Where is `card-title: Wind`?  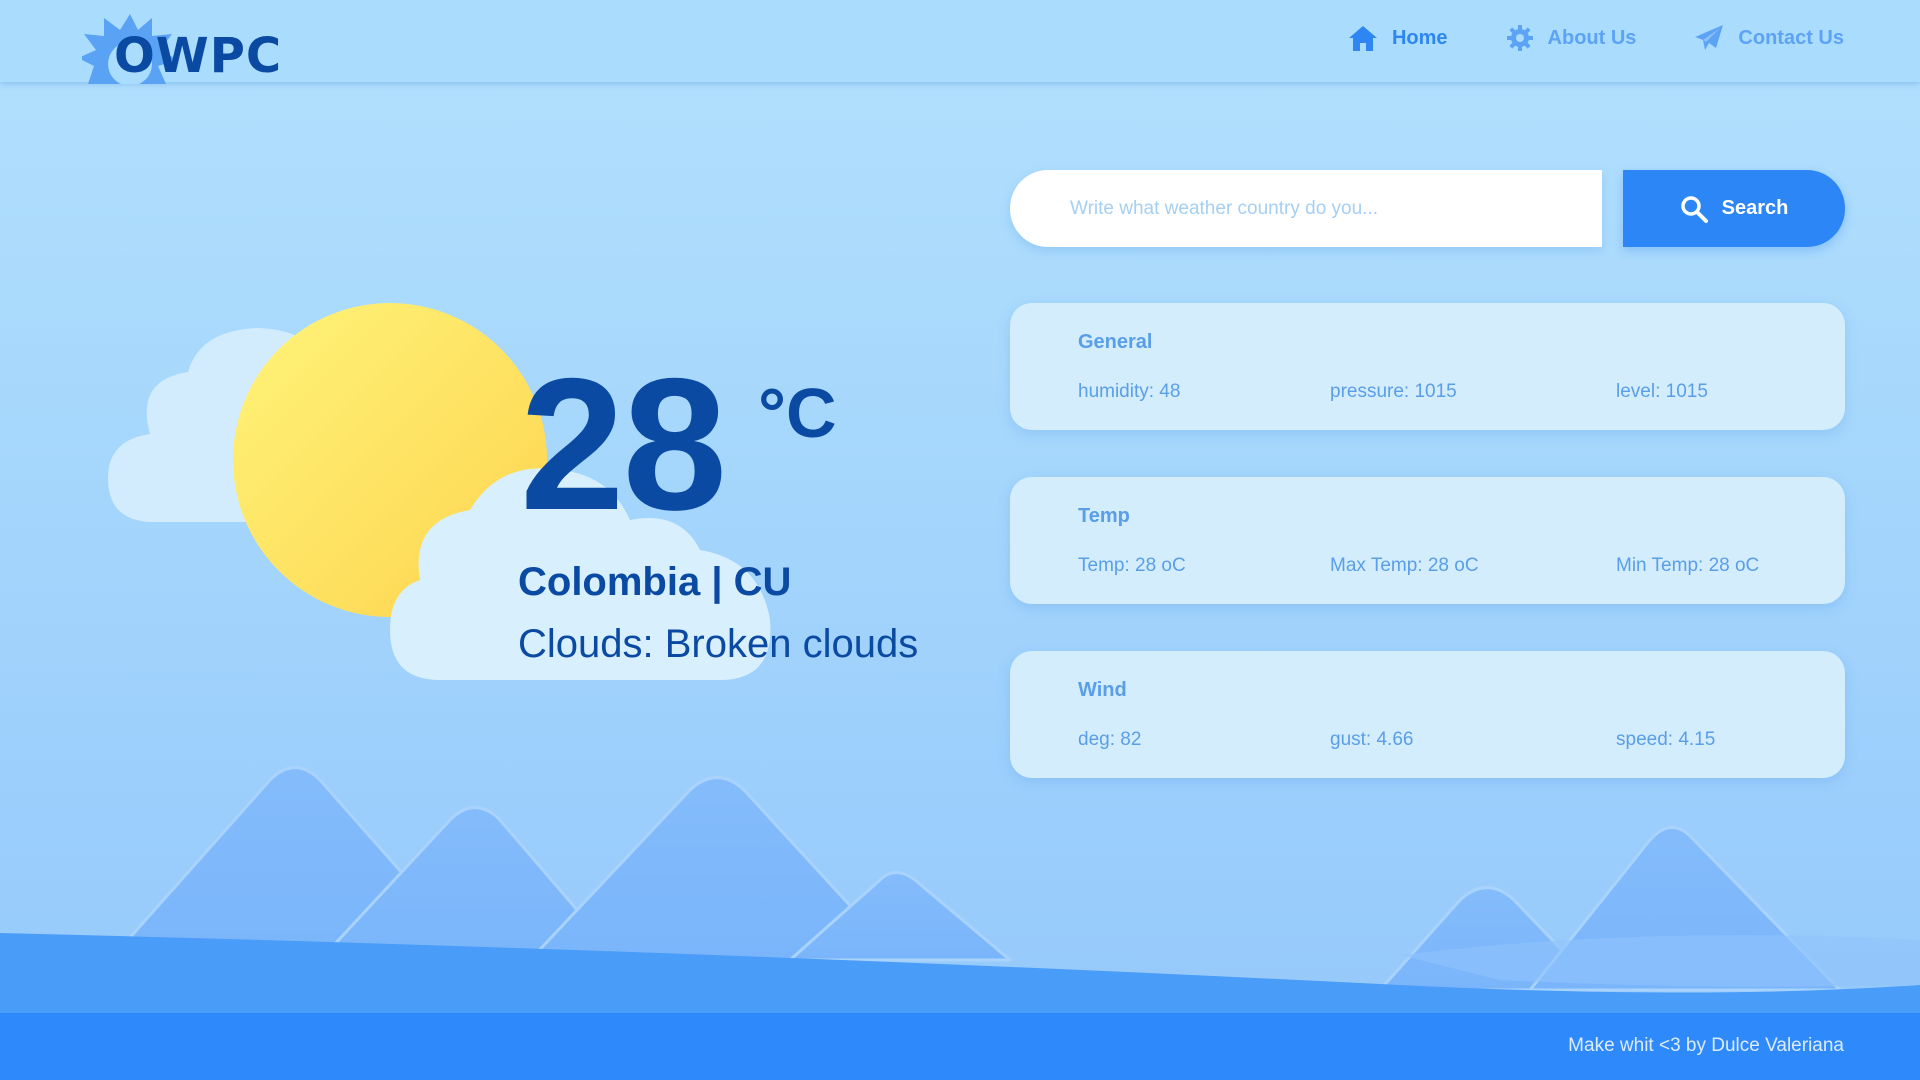
card-title: Wind is located at coordinates (1102, 690).